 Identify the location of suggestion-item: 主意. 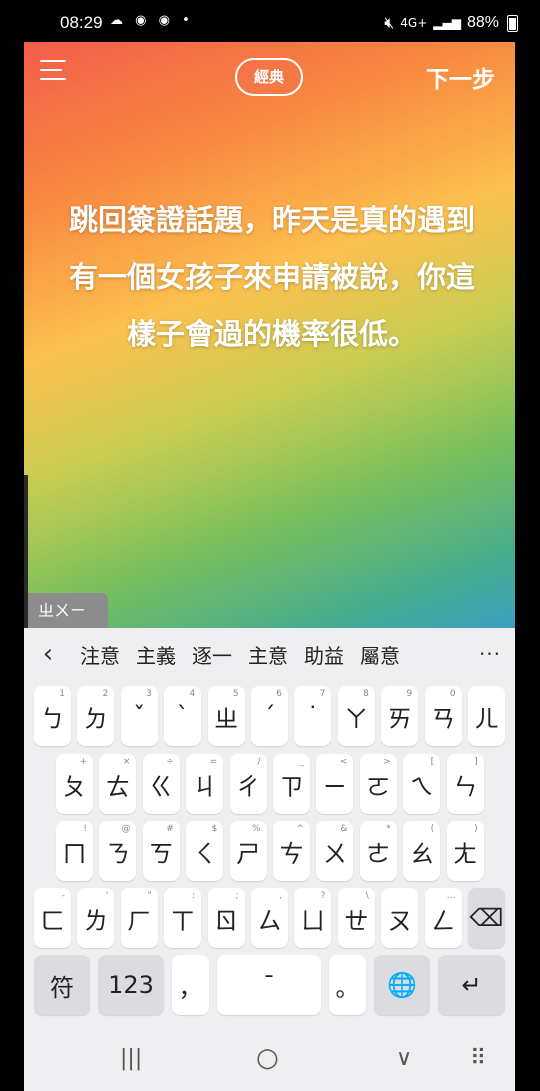
(268, 654).